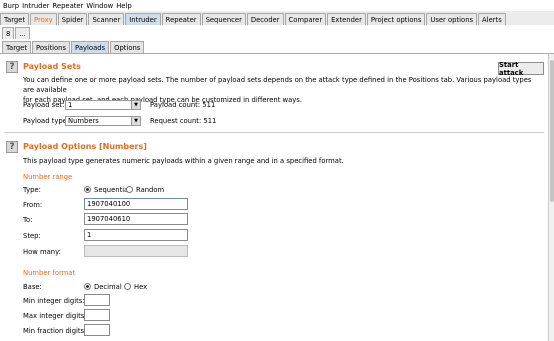 This screenshot has width=554, height=341. I want to click on step-input: 1, so click(136, 235).